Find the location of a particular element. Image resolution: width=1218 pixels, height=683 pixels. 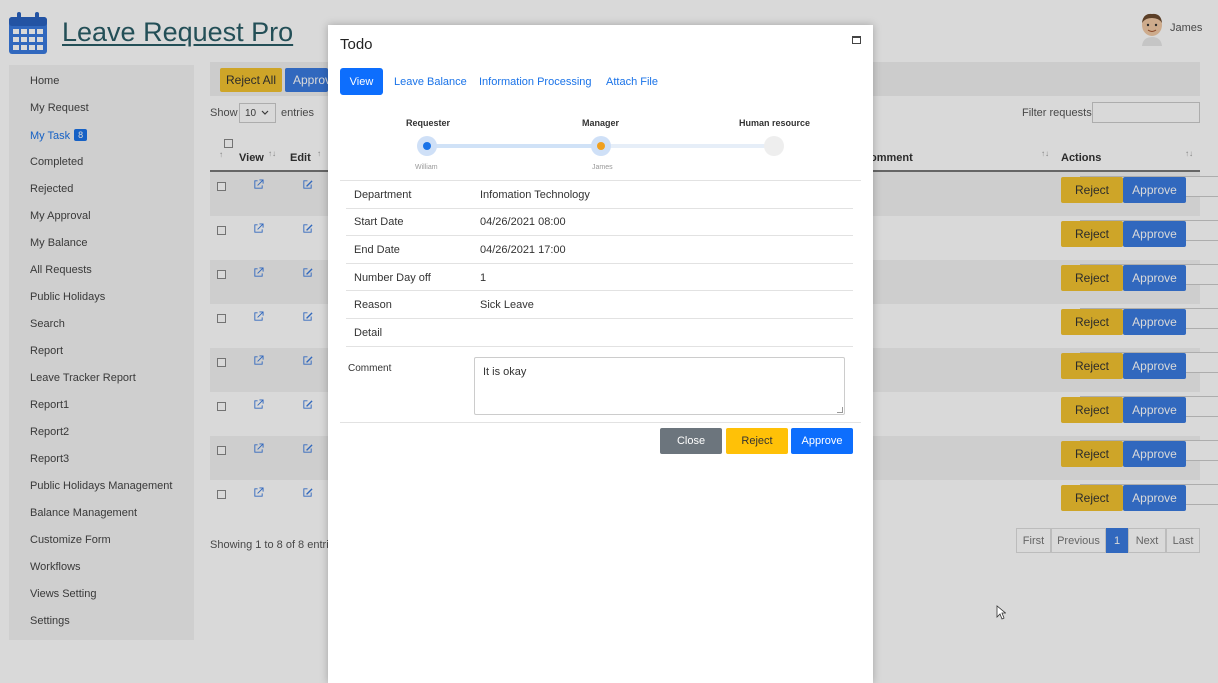

detail-label-start-date: Start Date is located at coordinates (379, 222).